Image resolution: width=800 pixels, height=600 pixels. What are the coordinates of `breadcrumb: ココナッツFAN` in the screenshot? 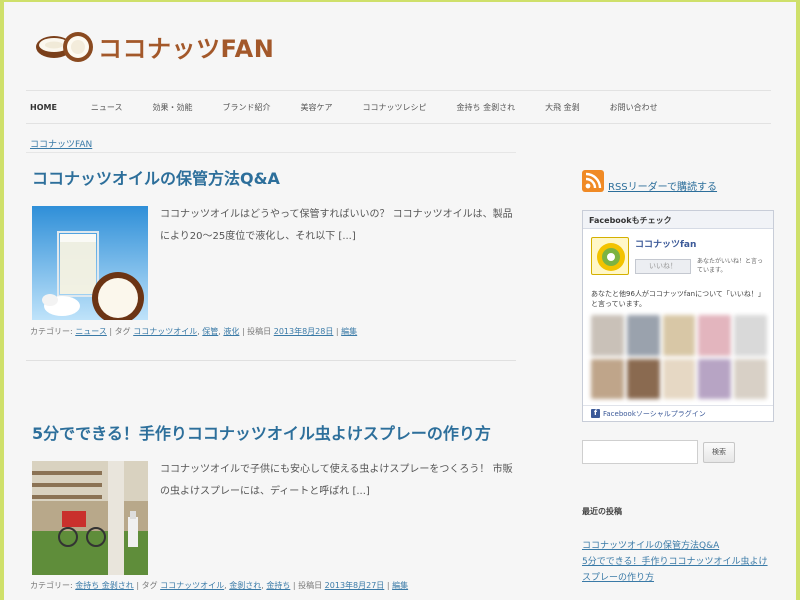 It's located at (61, 143).